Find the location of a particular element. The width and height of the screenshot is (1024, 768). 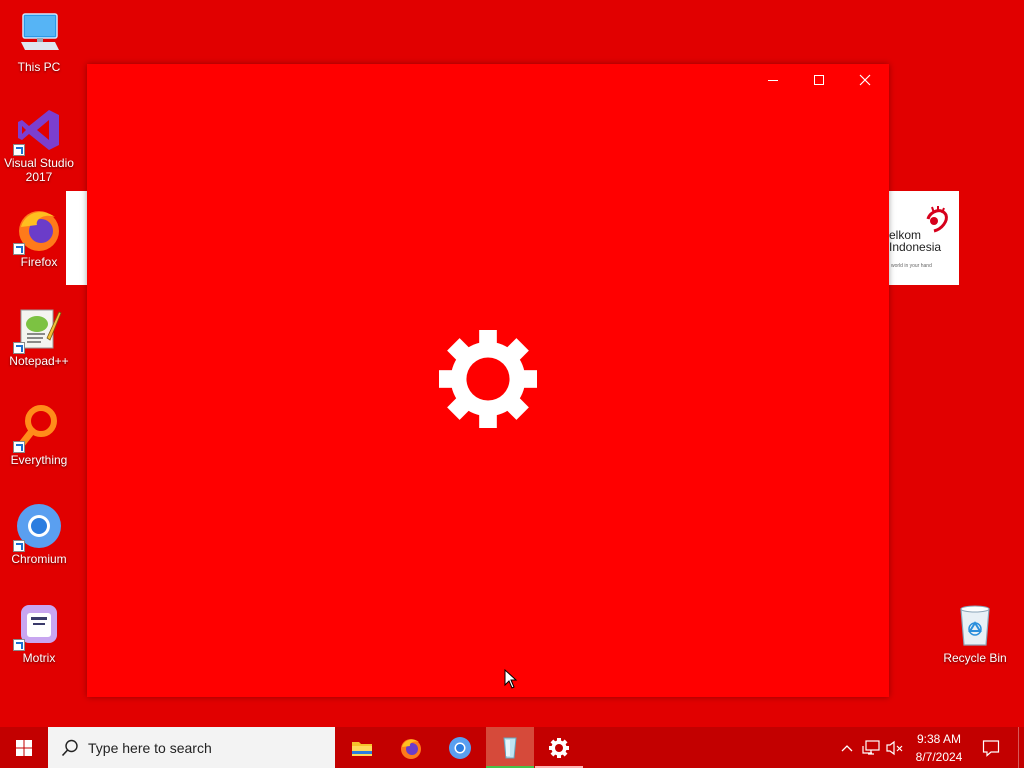

chevron-up-icon is located at coordinates (847, 747).